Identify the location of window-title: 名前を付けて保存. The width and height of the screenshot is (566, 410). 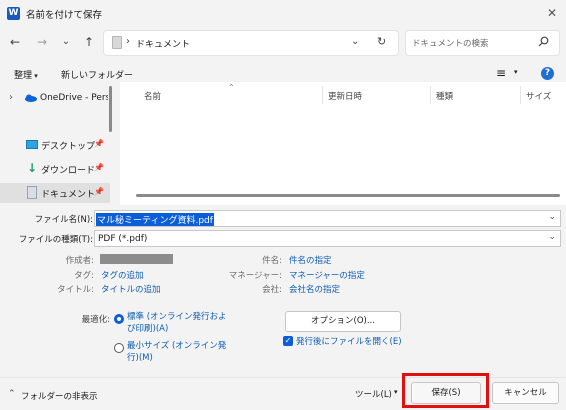
(64, 15).